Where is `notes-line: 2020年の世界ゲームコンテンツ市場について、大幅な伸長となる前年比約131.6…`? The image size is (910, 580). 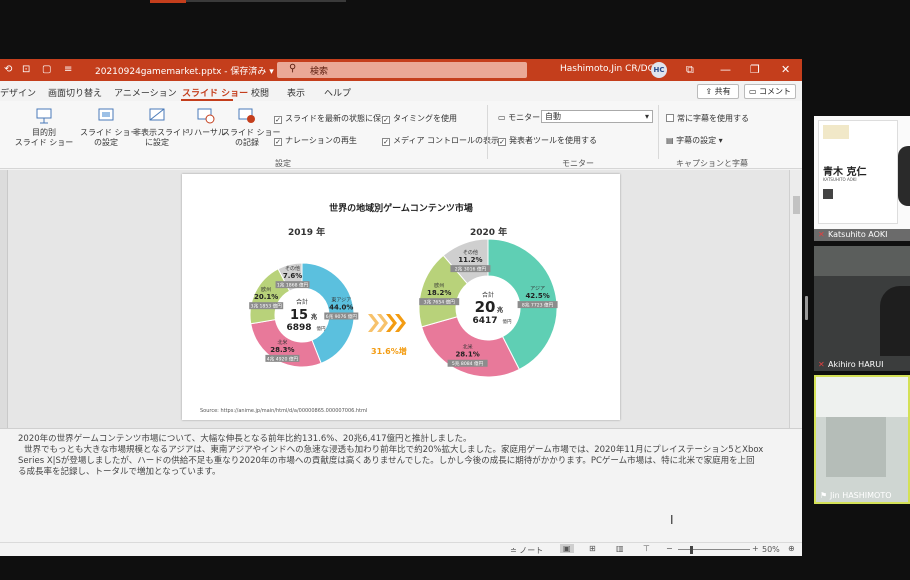 notes-line: 2020年の世界ゲームコンテンツ市場について、大幅な伸長となる前年比約131.6… is located at coordinates (245, 439).